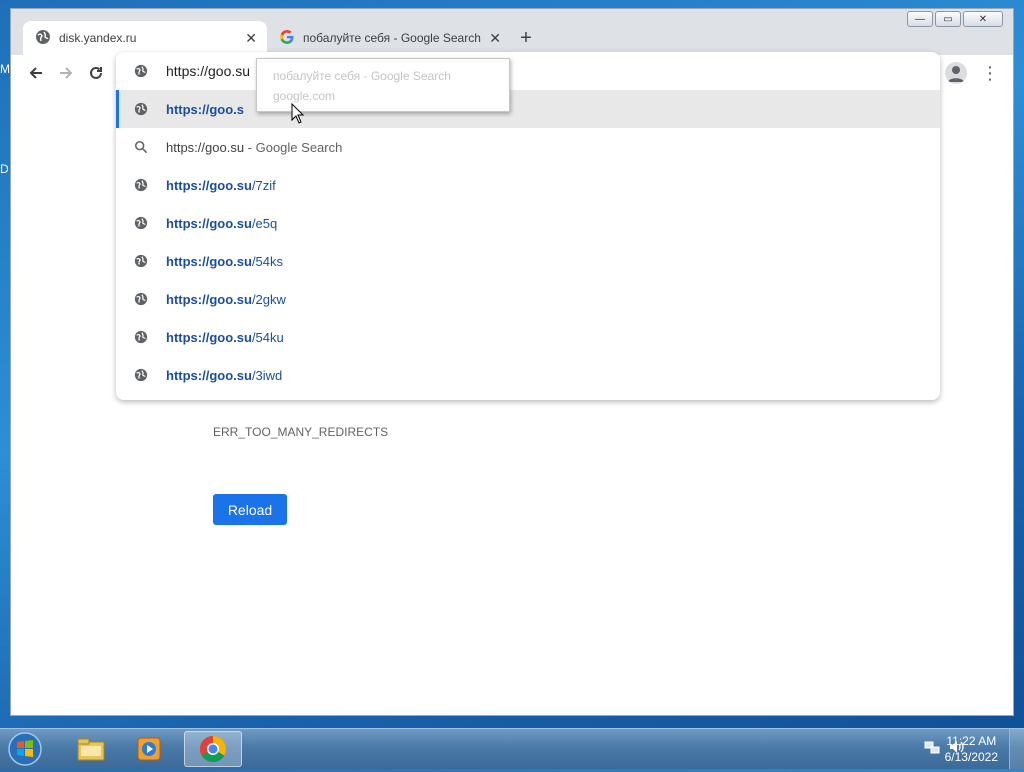 The height and width of the screenshot is (772, 1024). Describe the element at coordinates (528, 185) in the screenshot. I see `suggestion-row: https://goo.su/7zif` at that location.